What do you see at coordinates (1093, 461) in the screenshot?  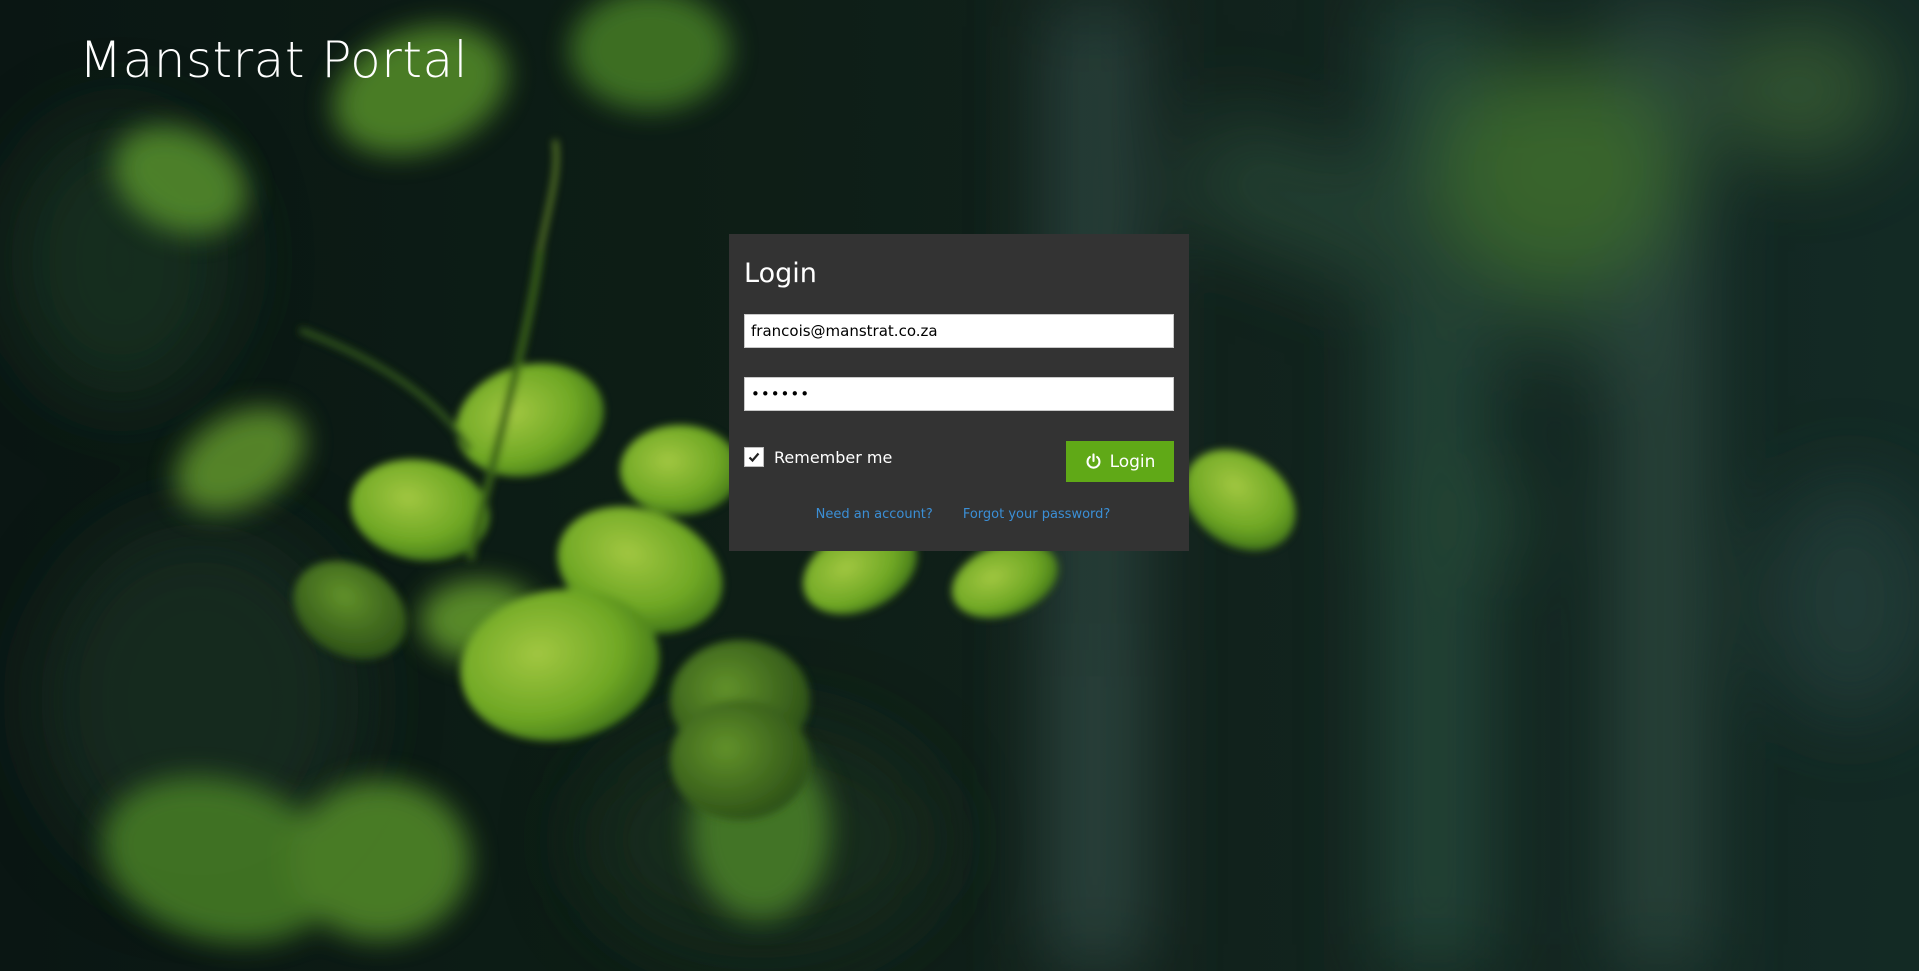 I see `power-icon` at bounding box center [1093, 461].